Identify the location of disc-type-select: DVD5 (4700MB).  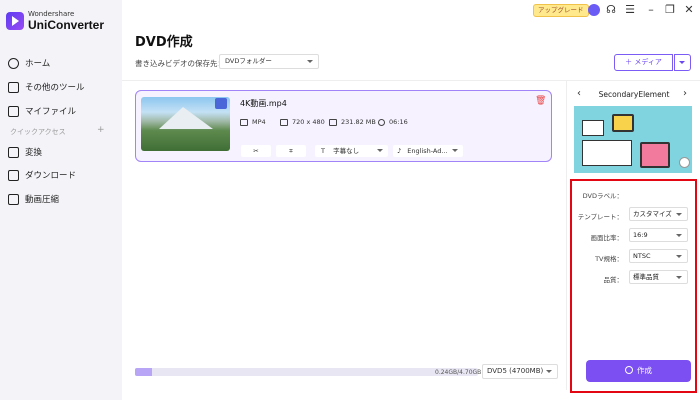
(520, 371).